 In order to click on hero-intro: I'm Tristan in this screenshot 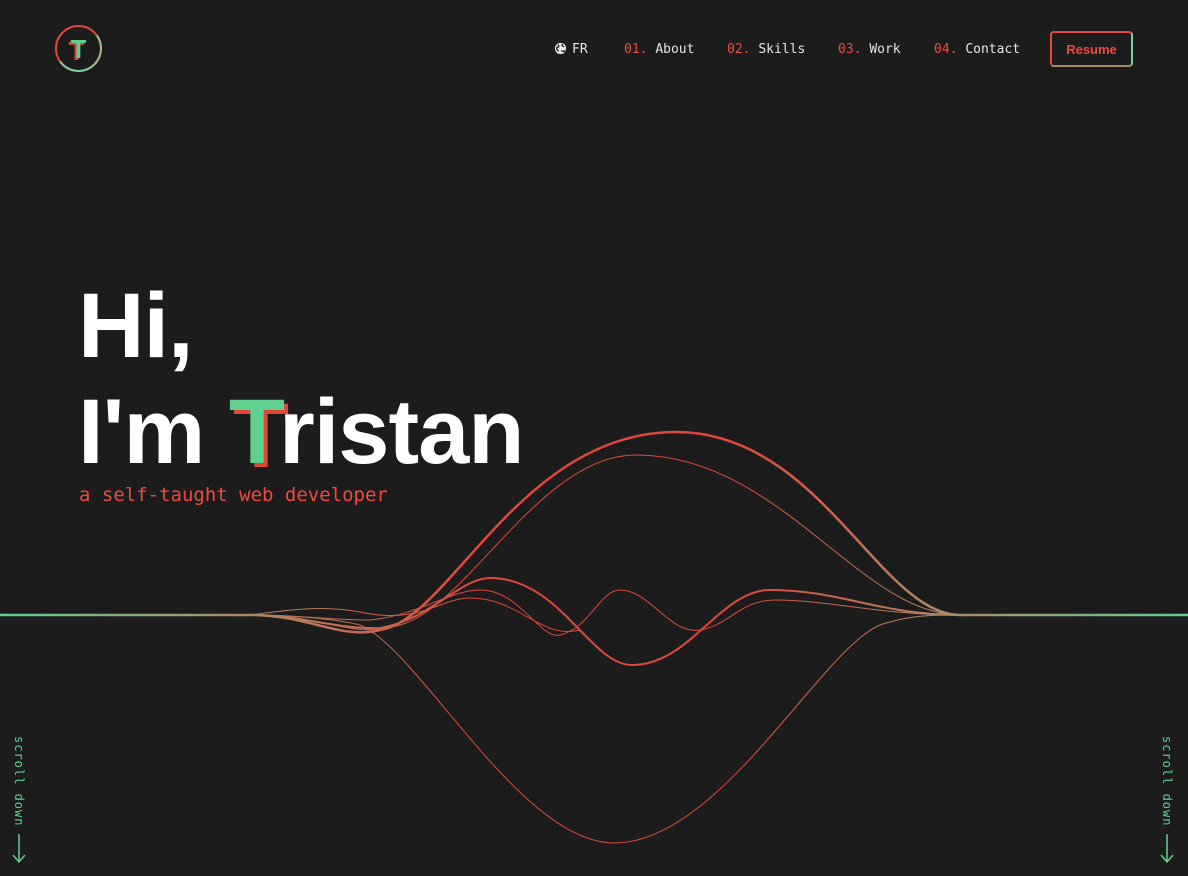, I will do `click(301, 432)`.